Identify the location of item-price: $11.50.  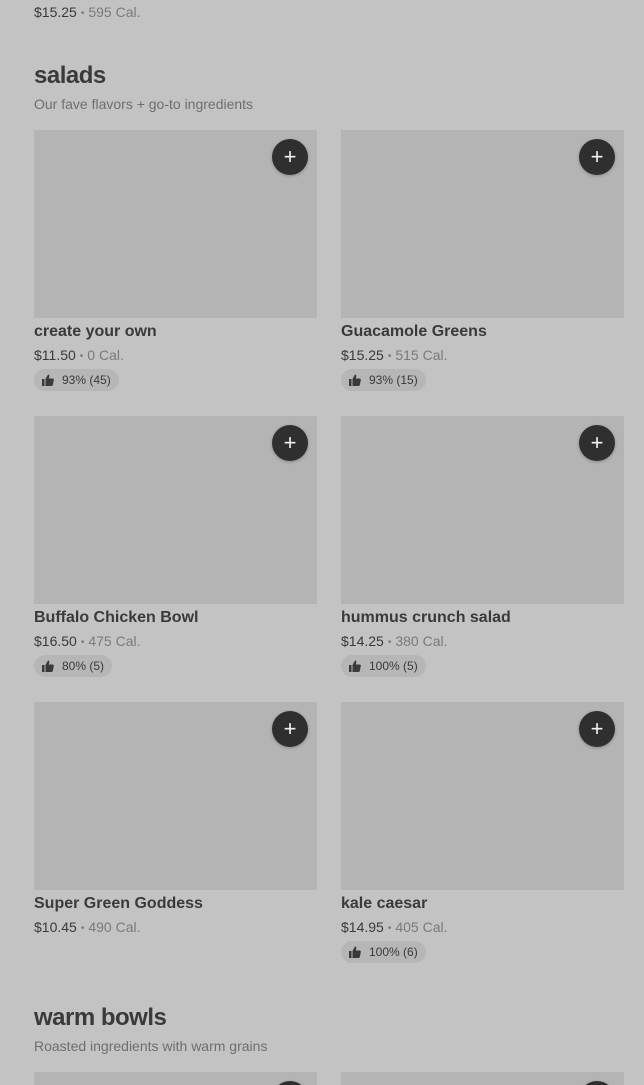
(55, 355).